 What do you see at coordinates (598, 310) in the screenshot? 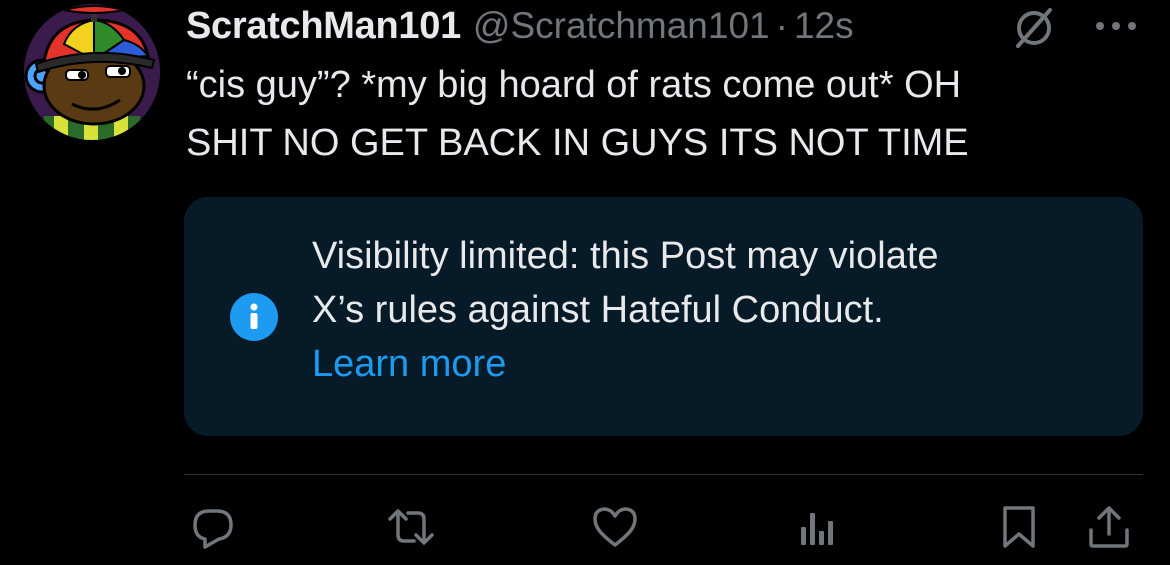
I see `notice-line-2: X’s rules against Hateful Conduct.` at bounding box center [598, 310].